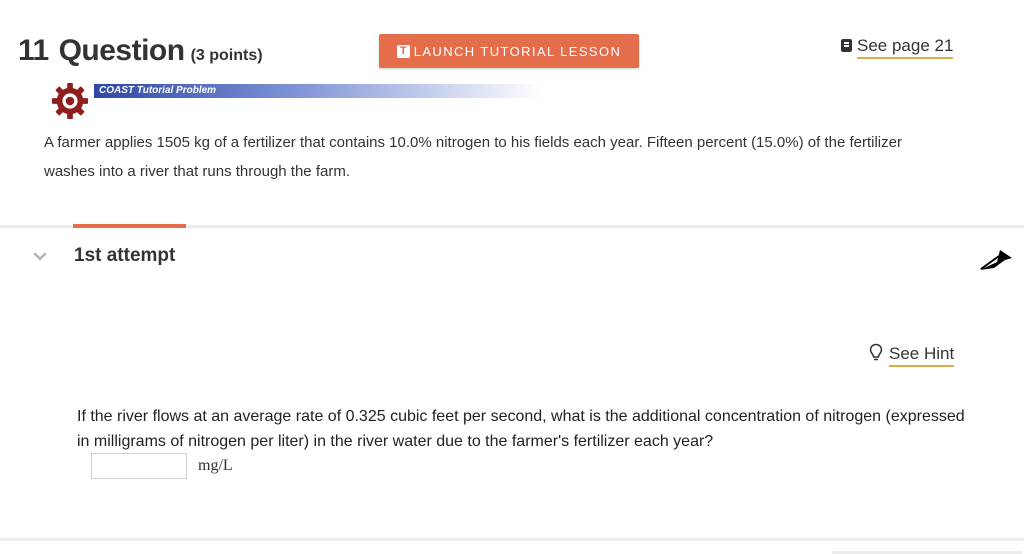  I want to click on question-number: 11, so click(33, 50).